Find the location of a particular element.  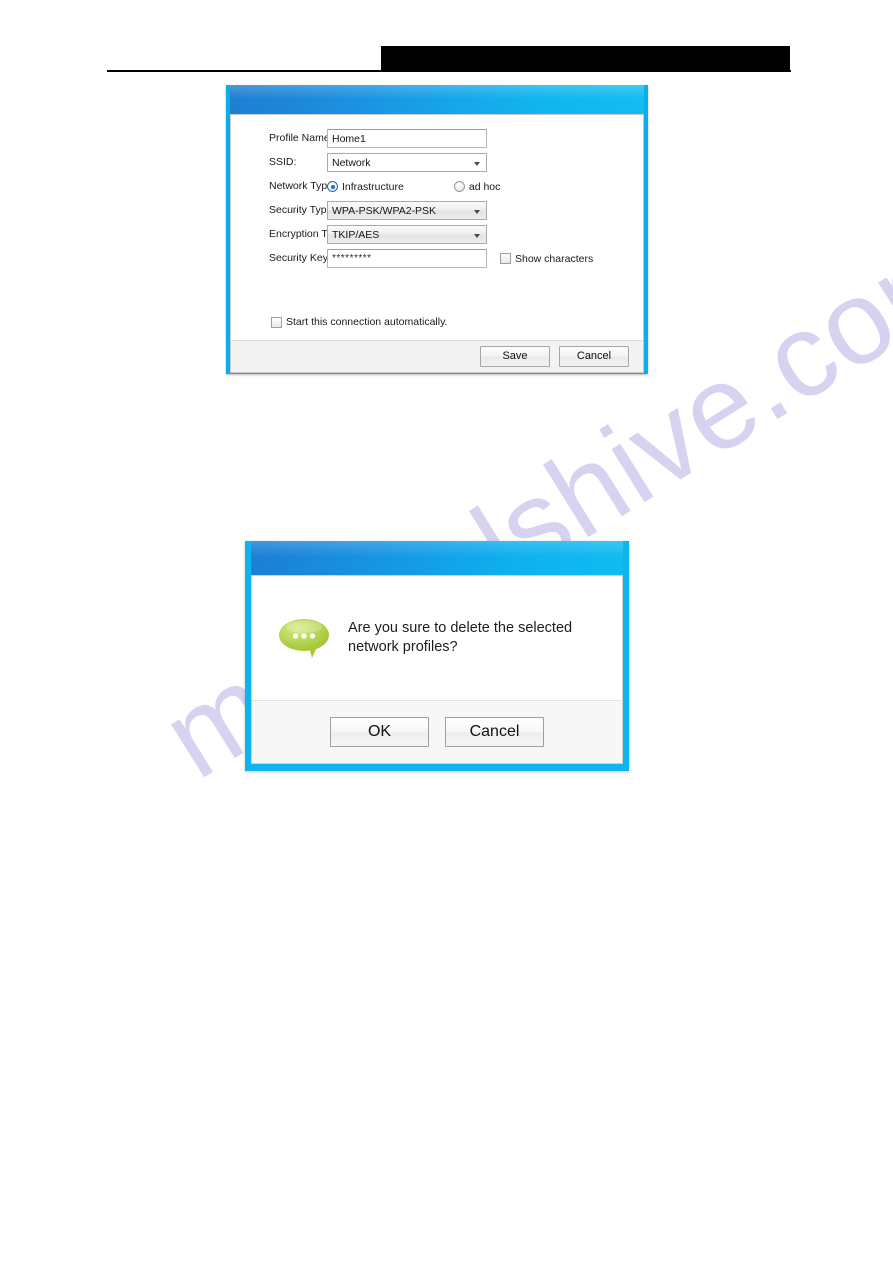

encryption-type-row: Encryption Type: TKIP/AES is located at coordinates (437, 234).